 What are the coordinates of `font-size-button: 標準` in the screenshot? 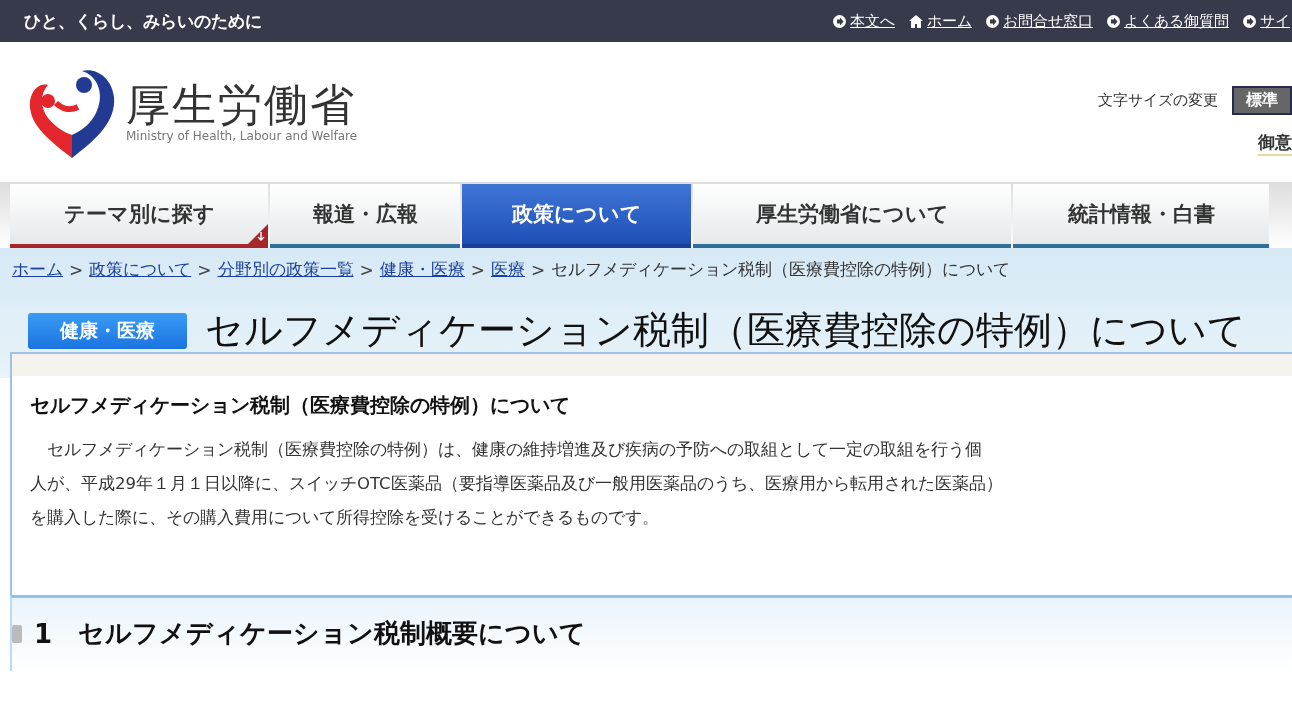 It's located at (1262, 100).